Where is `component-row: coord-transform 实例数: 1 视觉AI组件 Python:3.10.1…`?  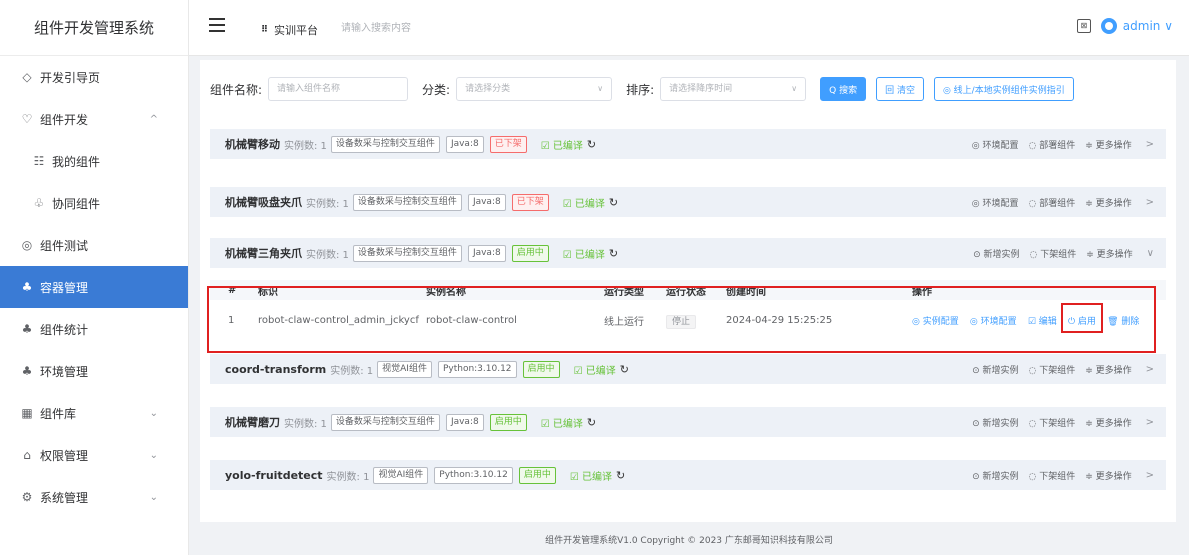
component-row: coord-transform 实例数: 1 视觉AI组件 Python:3.10.1… is located at coordinates (688, 369).